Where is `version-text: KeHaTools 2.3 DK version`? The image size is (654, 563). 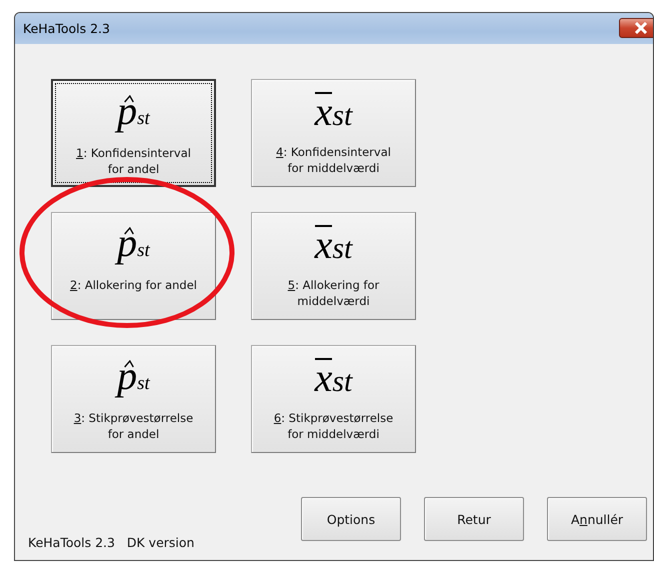
version-text: KeHaTools 2.3 DK version is located at coordinates (110, 543).